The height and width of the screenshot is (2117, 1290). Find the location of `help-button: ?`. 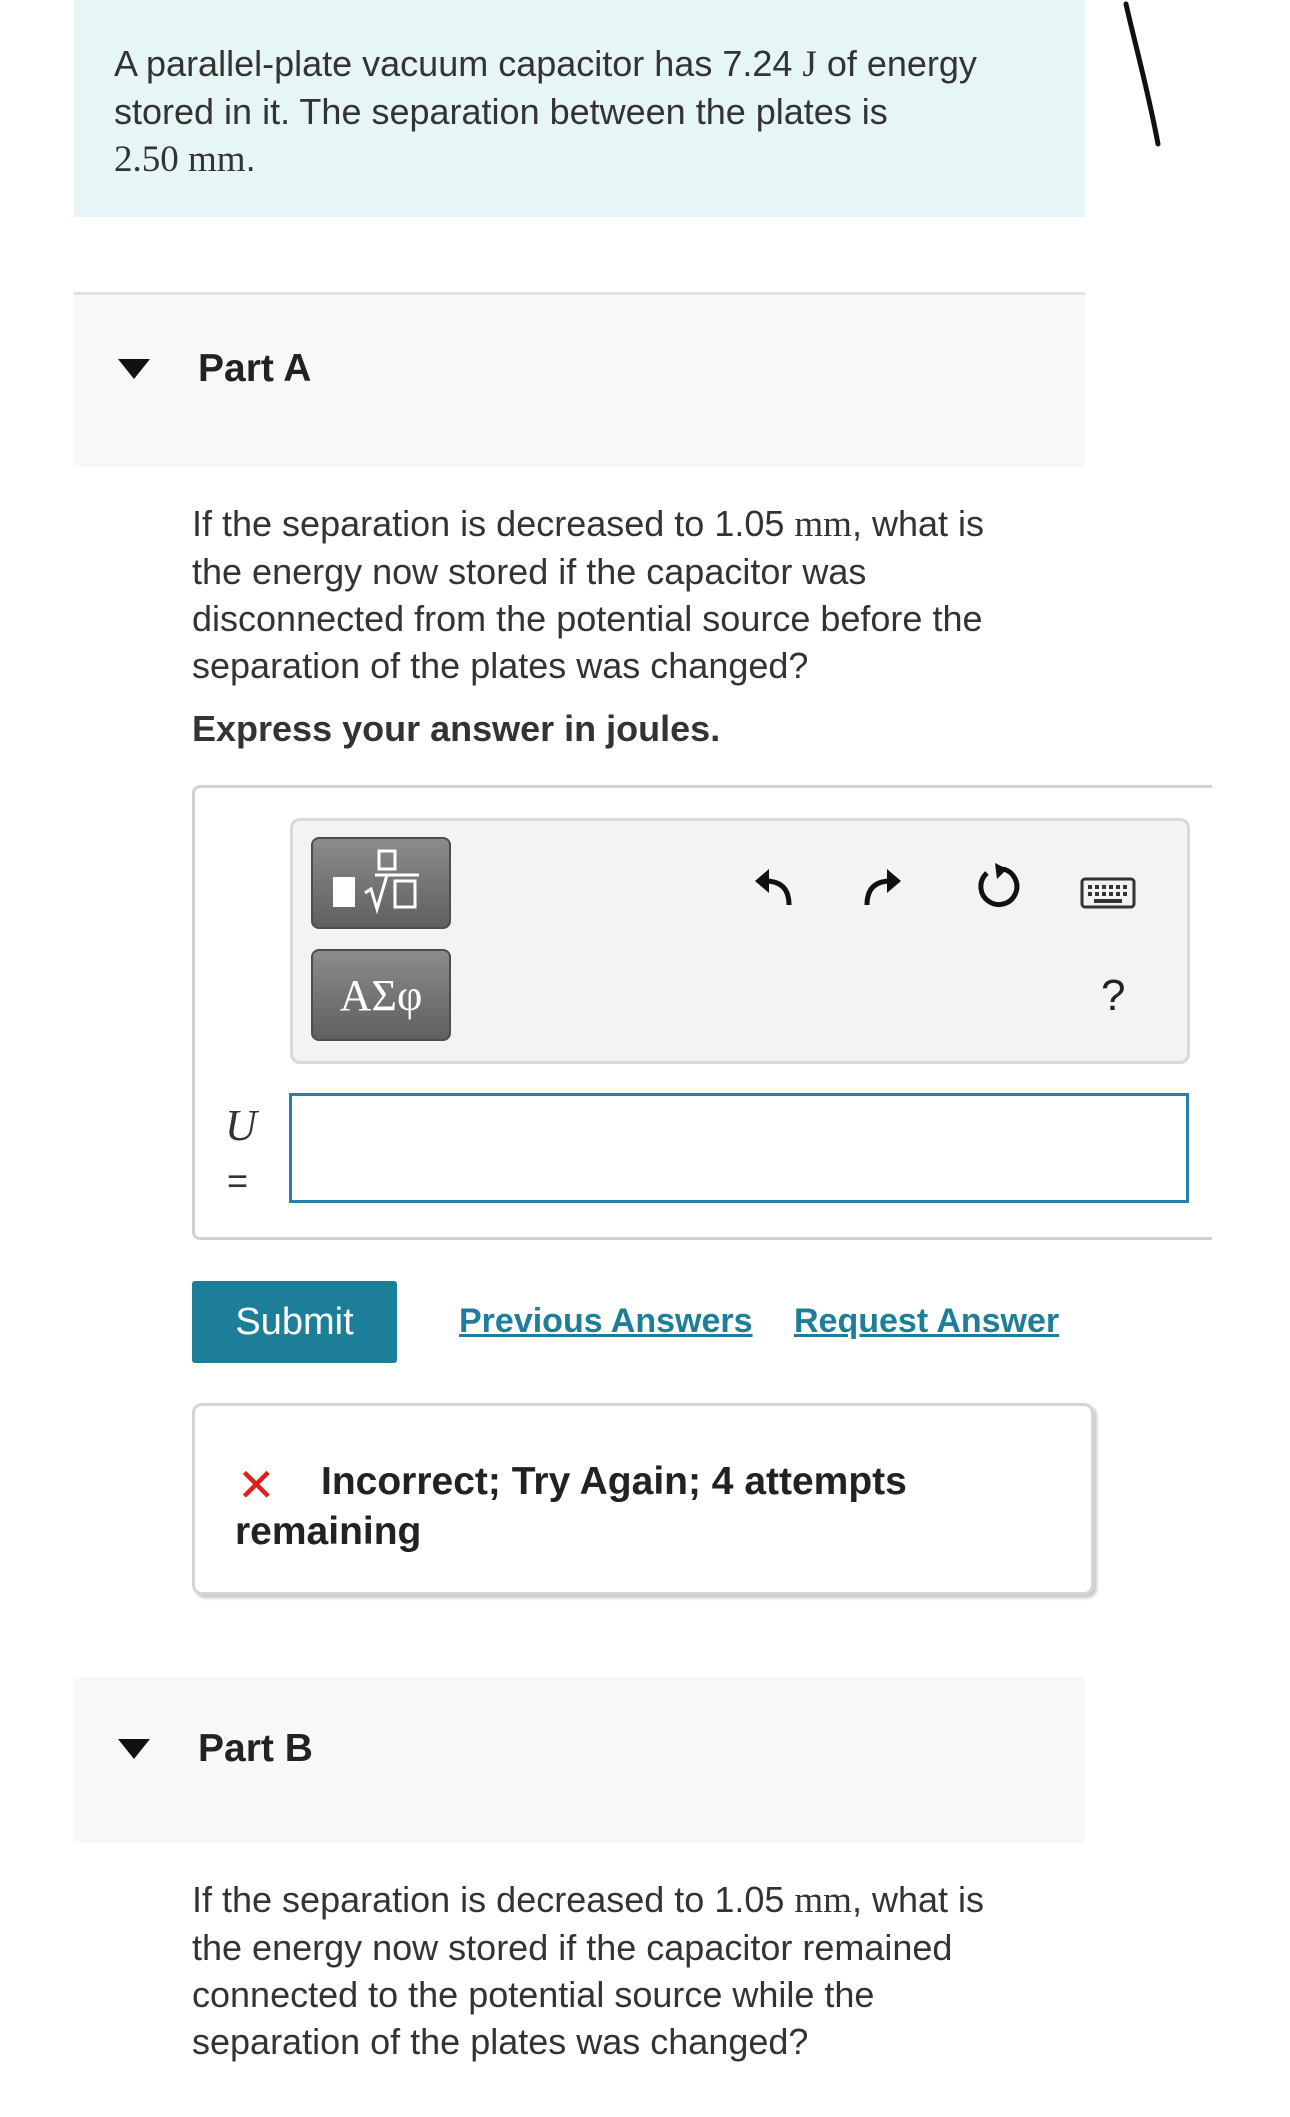

help-button: ? is located at coordinates (1113, 996).